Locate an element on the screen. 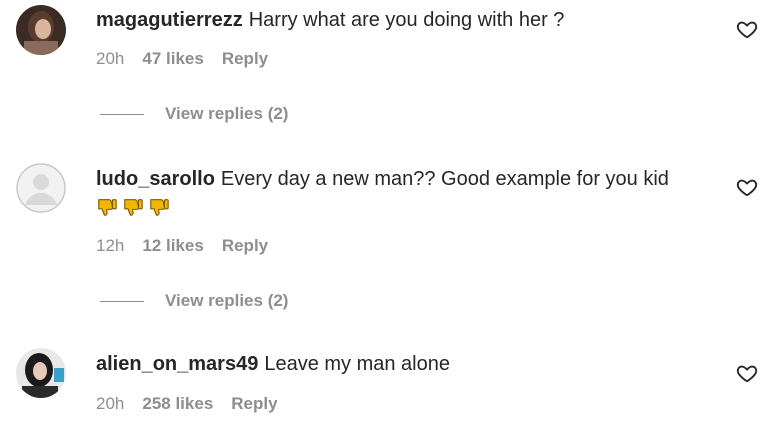 The height and width of the screenshot is (433, 770). comment-text: Leave my man alone is located at coordinates (357, 364).